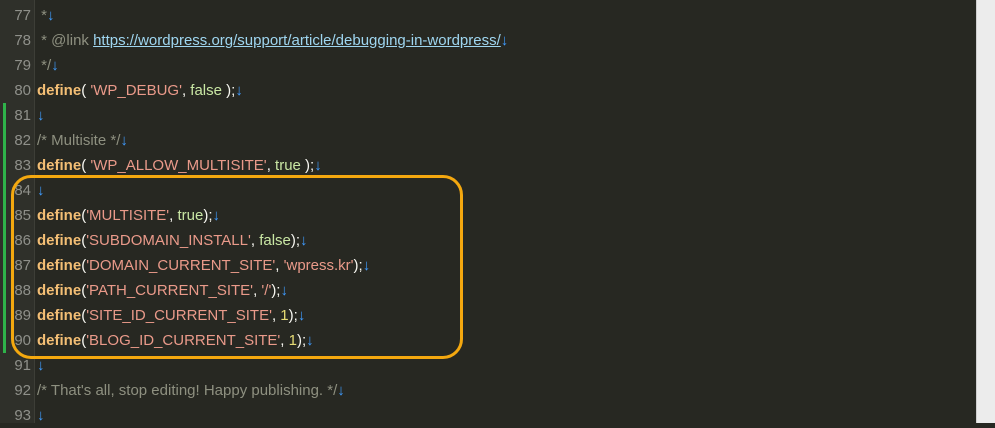 The image size is (995, 428). Describe the element at coordinates (22, 140) in the screenshot. I see `line-number: 82` at that location.